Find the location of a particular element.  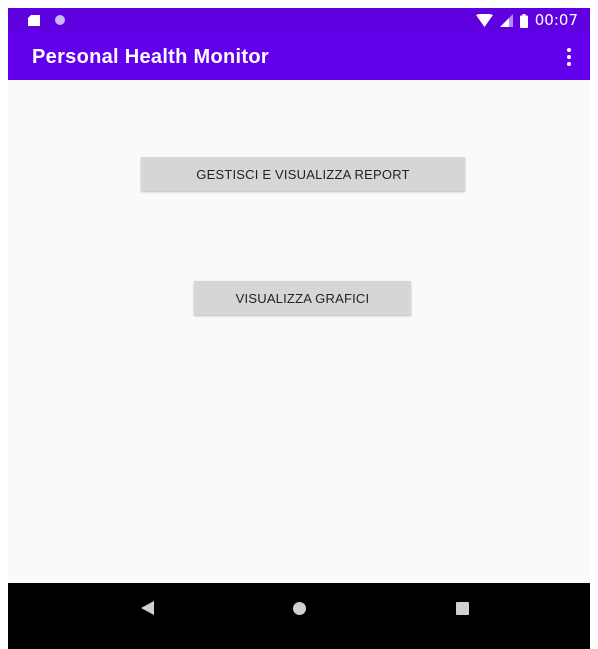

app-bar: Personal Health Monitor is located at coordinates (299, 56).